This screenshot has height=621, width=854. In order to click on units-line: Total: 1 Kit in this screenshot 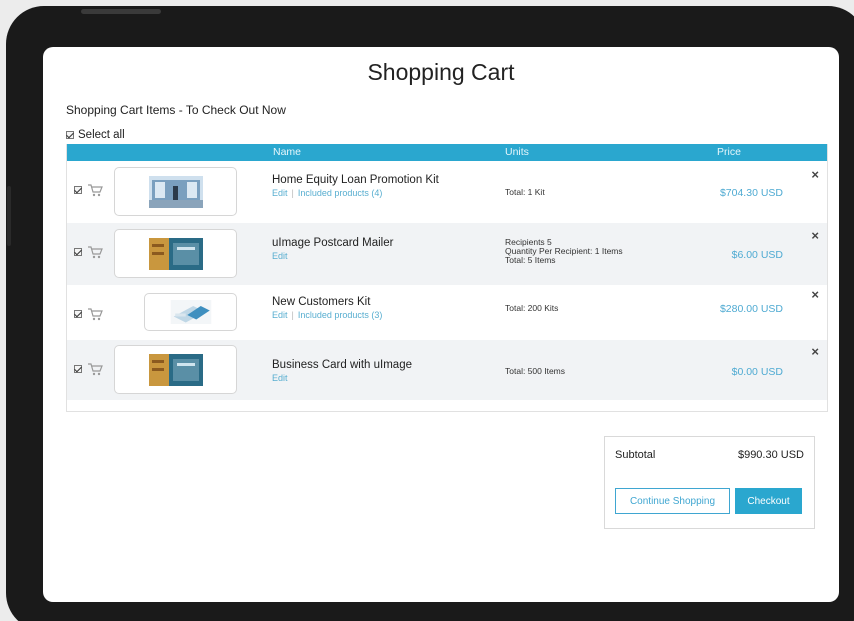, I will do `click(525, 192)`.